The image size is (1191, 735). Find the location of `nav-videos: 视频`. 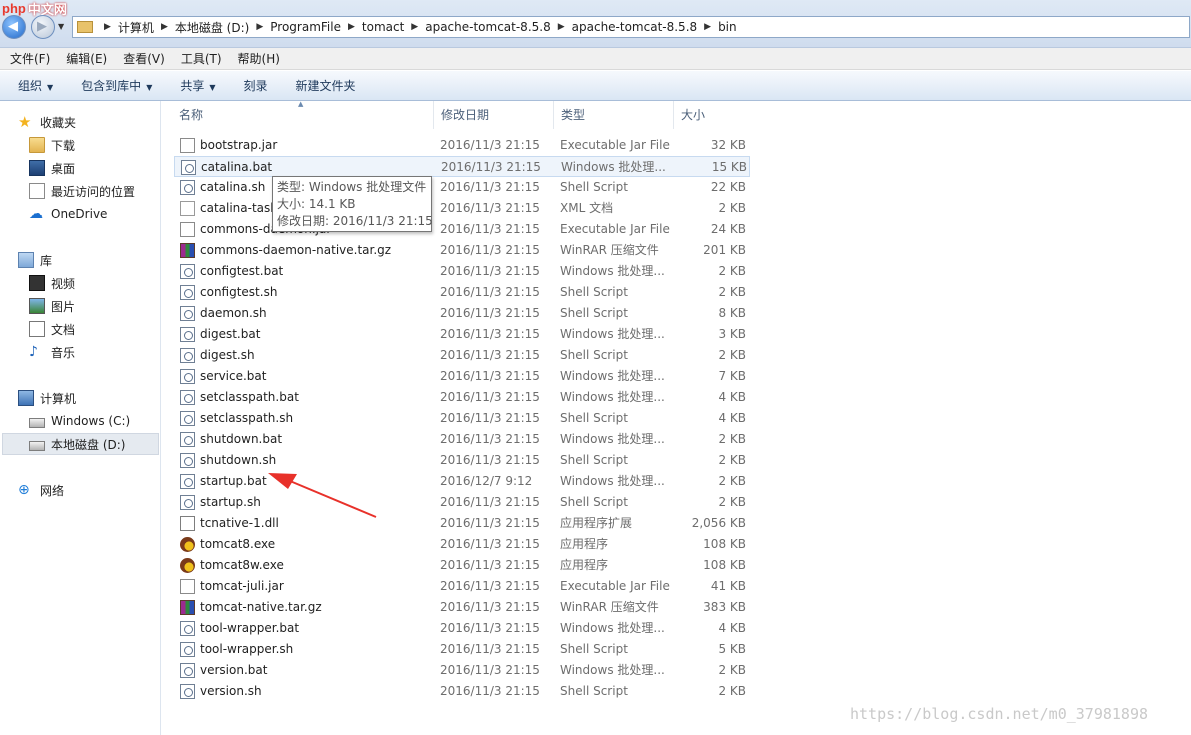

nav-videos: 视频 is located at coordinates (108, 283).